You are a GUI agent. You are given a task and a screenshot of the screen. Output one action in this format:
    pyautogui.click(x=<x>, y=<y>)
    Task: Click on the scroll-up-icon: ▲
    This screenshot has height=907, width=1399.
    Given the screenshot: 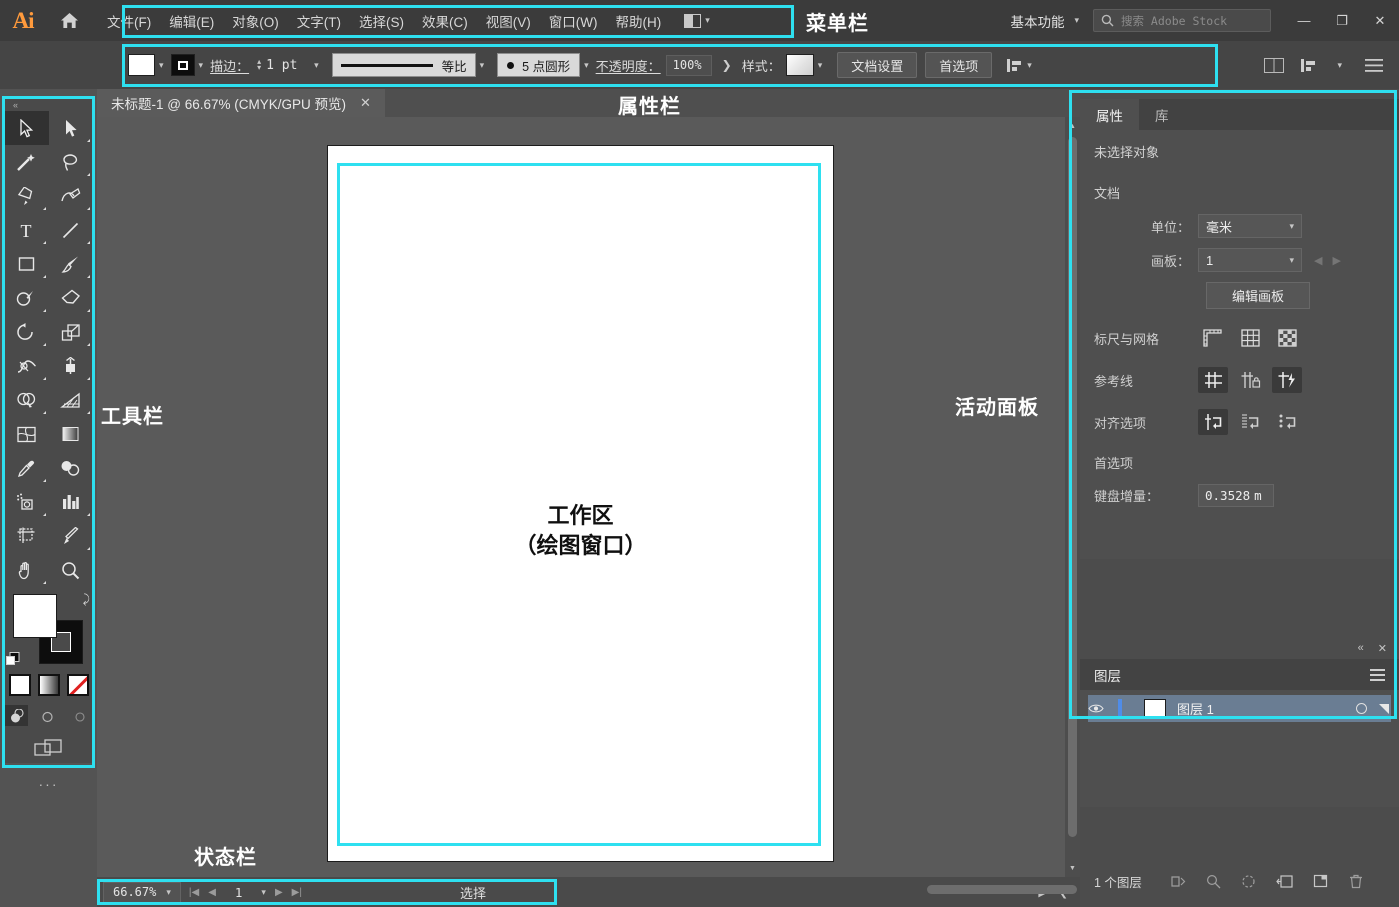 What is the action you would take?
    pyautogui.click(x=1072, y=126)
    